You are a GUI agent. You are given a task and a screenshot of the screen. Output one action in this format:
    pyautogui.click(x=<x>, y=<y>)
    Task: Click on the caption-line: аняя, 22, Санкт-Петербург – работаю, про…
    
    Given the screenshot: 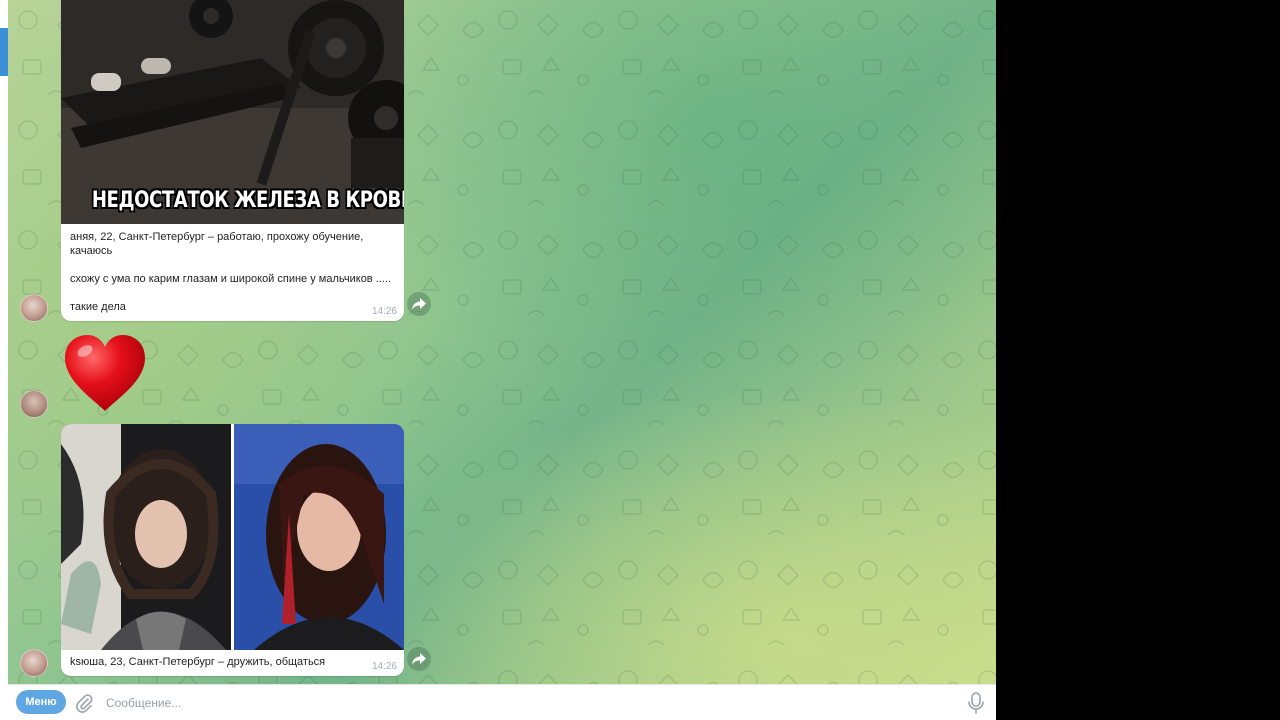 What is the action you would take?
    pyautogui.click(x=217, y=244)
    